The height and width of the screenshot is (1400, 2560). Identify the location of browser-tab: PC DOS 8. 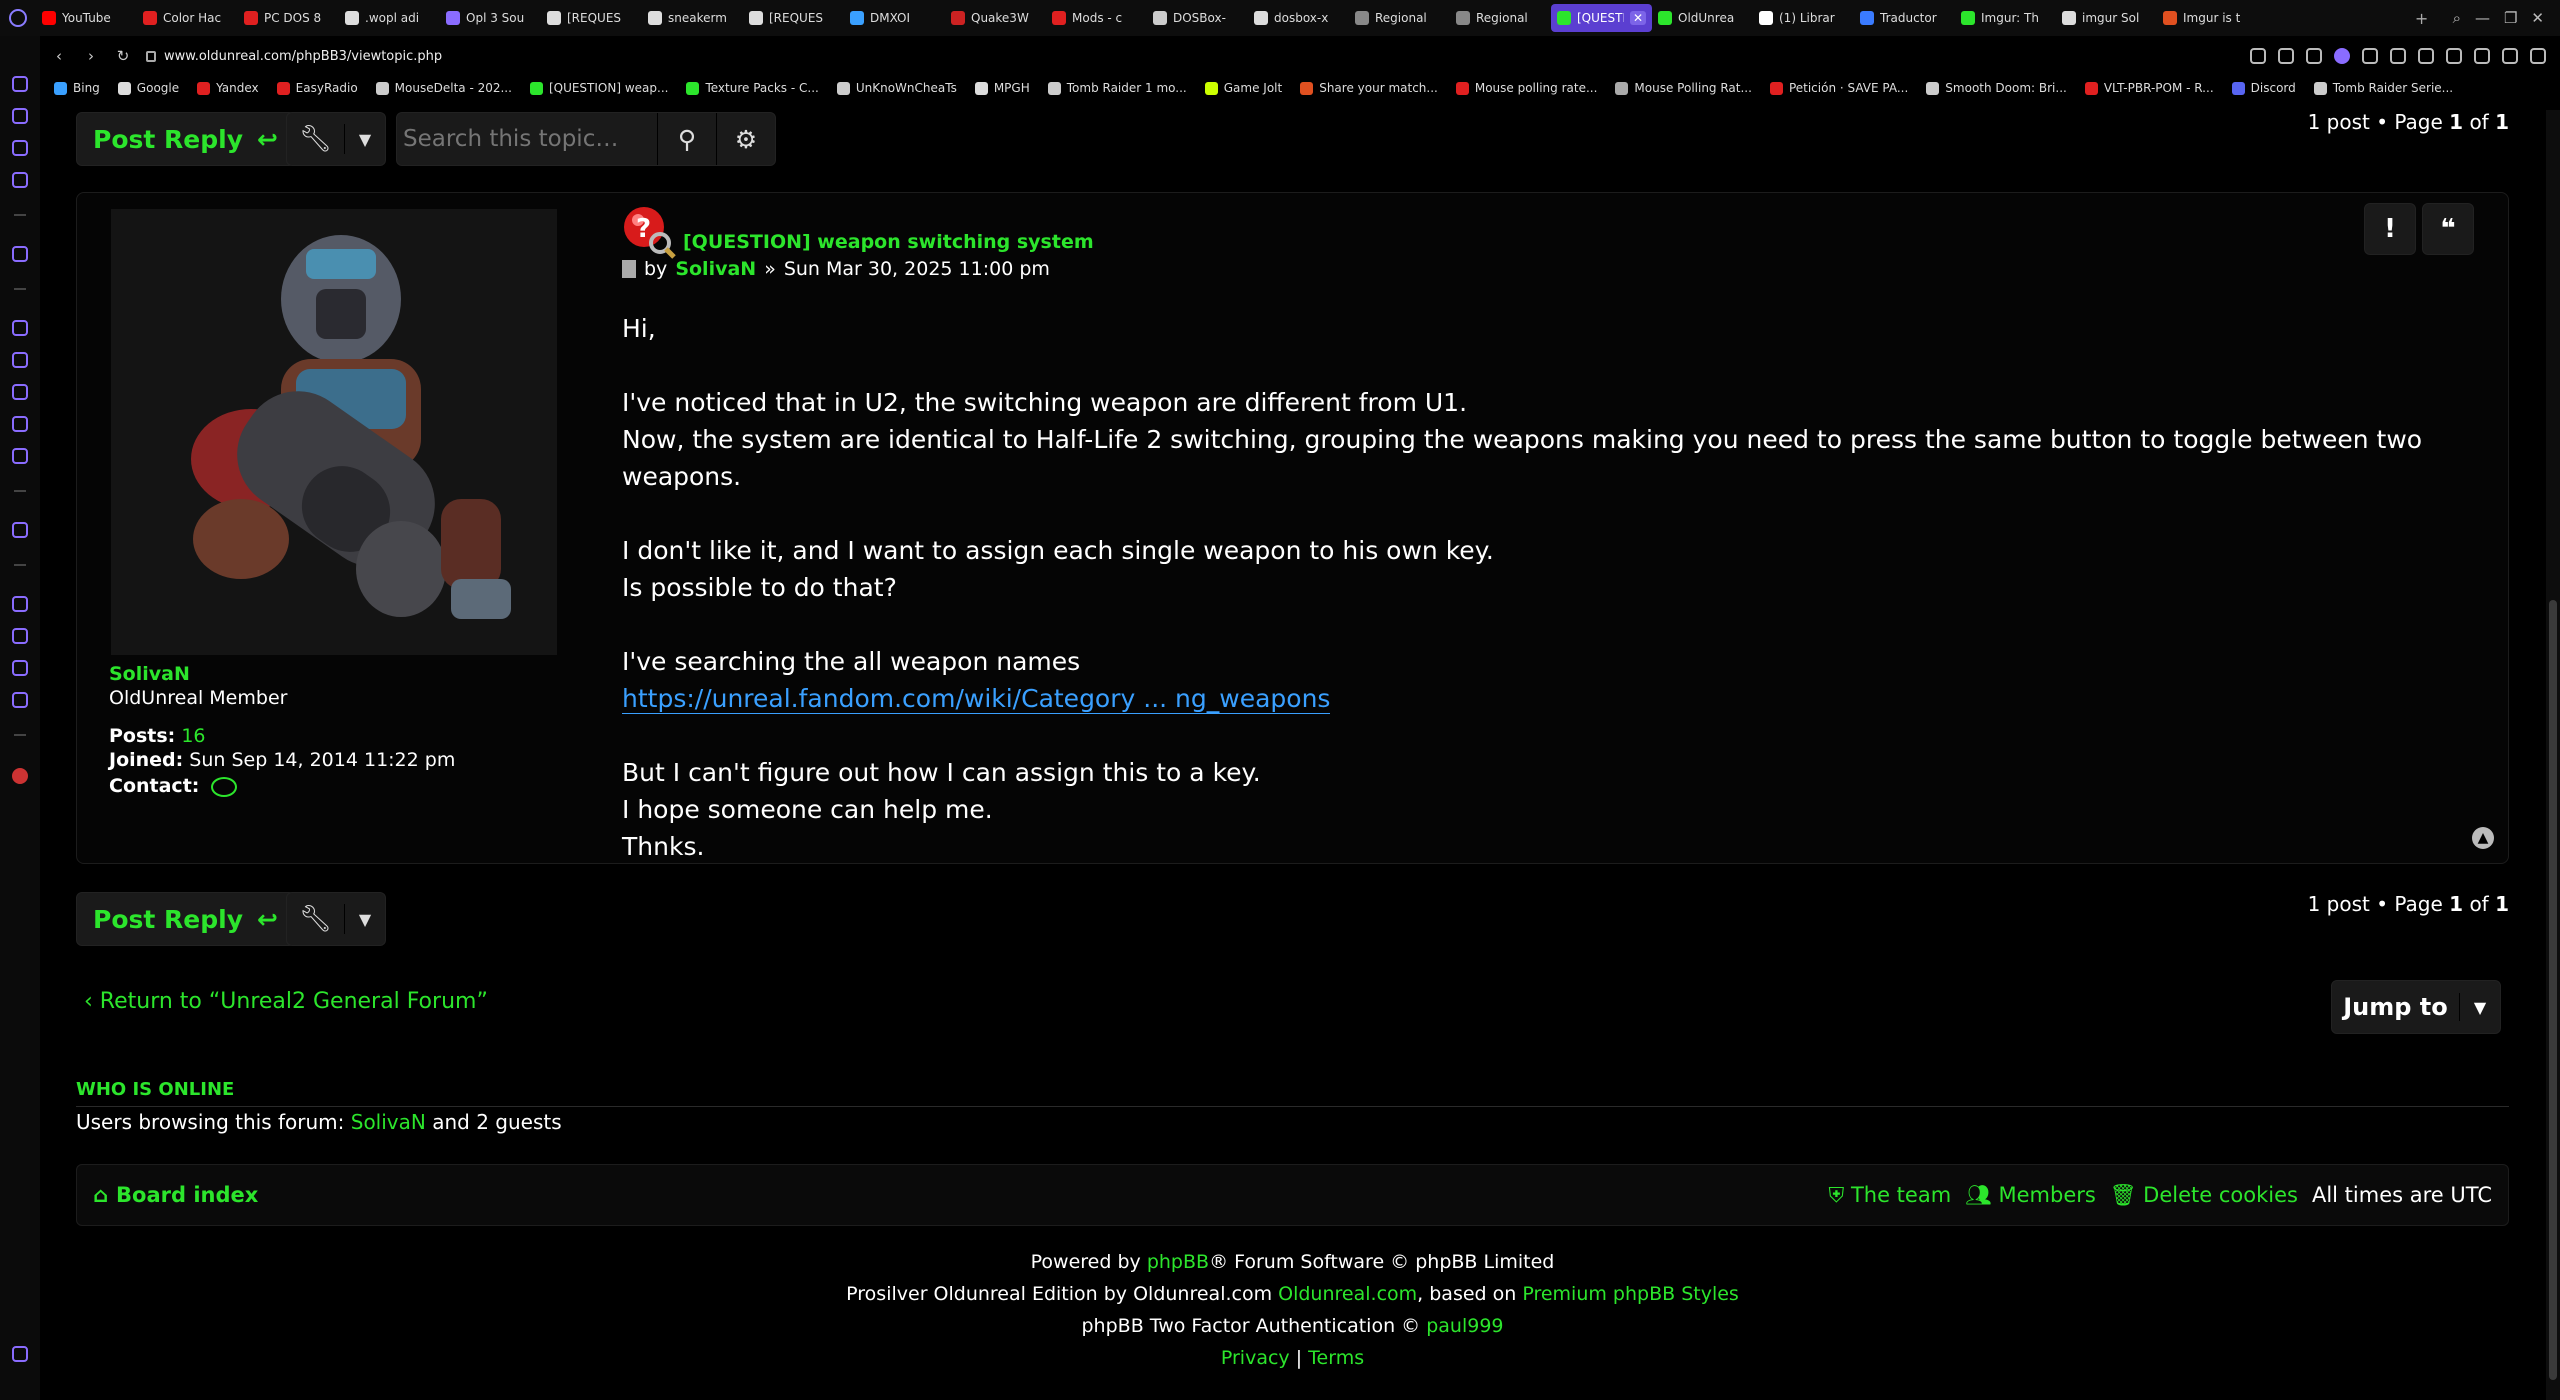
(288, 18).